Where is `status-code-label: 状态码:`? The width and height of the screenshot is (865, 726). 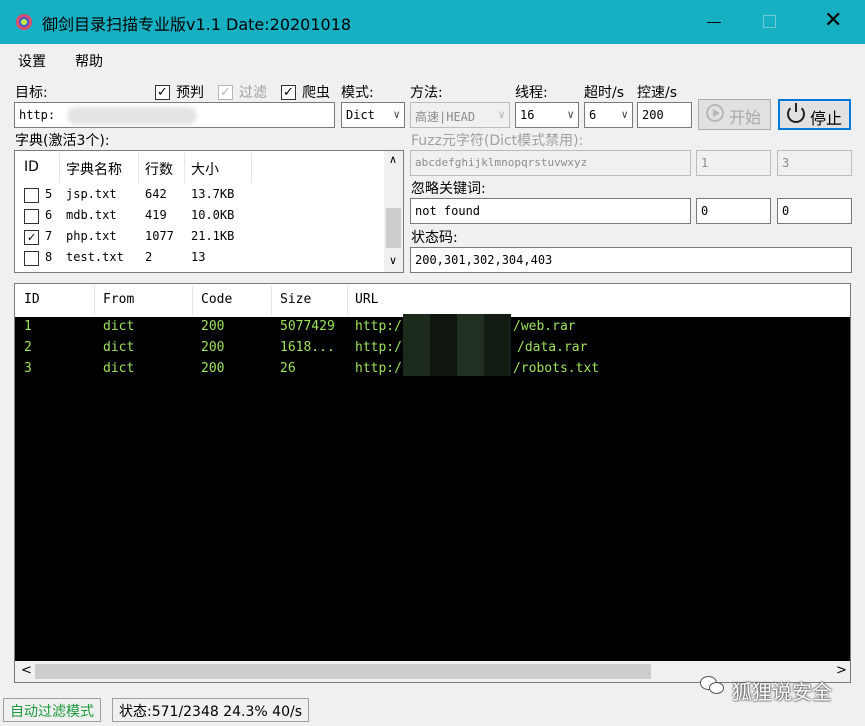 status-code-label: 状态码: is located at coordinates (434, 238).